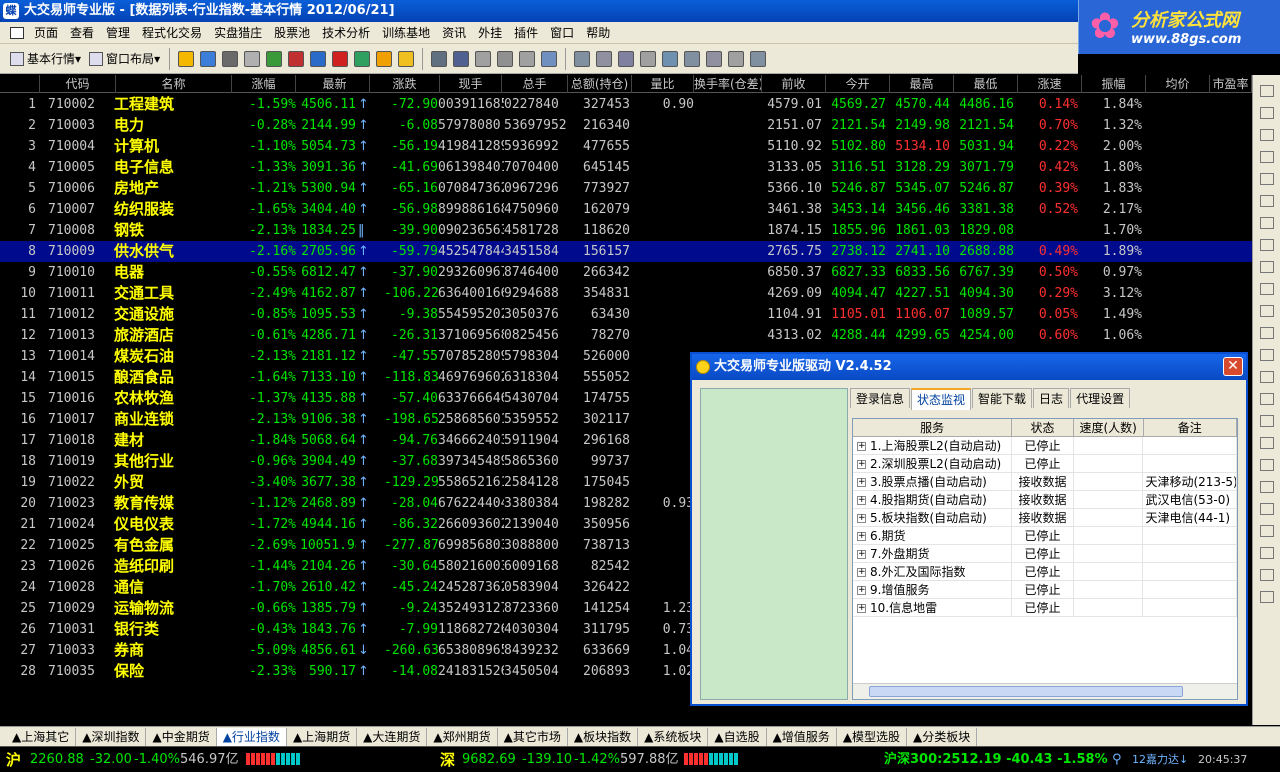 This screenshot has width=1280, height=772. What do you see at coordinates (922, 84) in the screenshot?
I see `column-header: 最高` at bounding box center [922, 84].